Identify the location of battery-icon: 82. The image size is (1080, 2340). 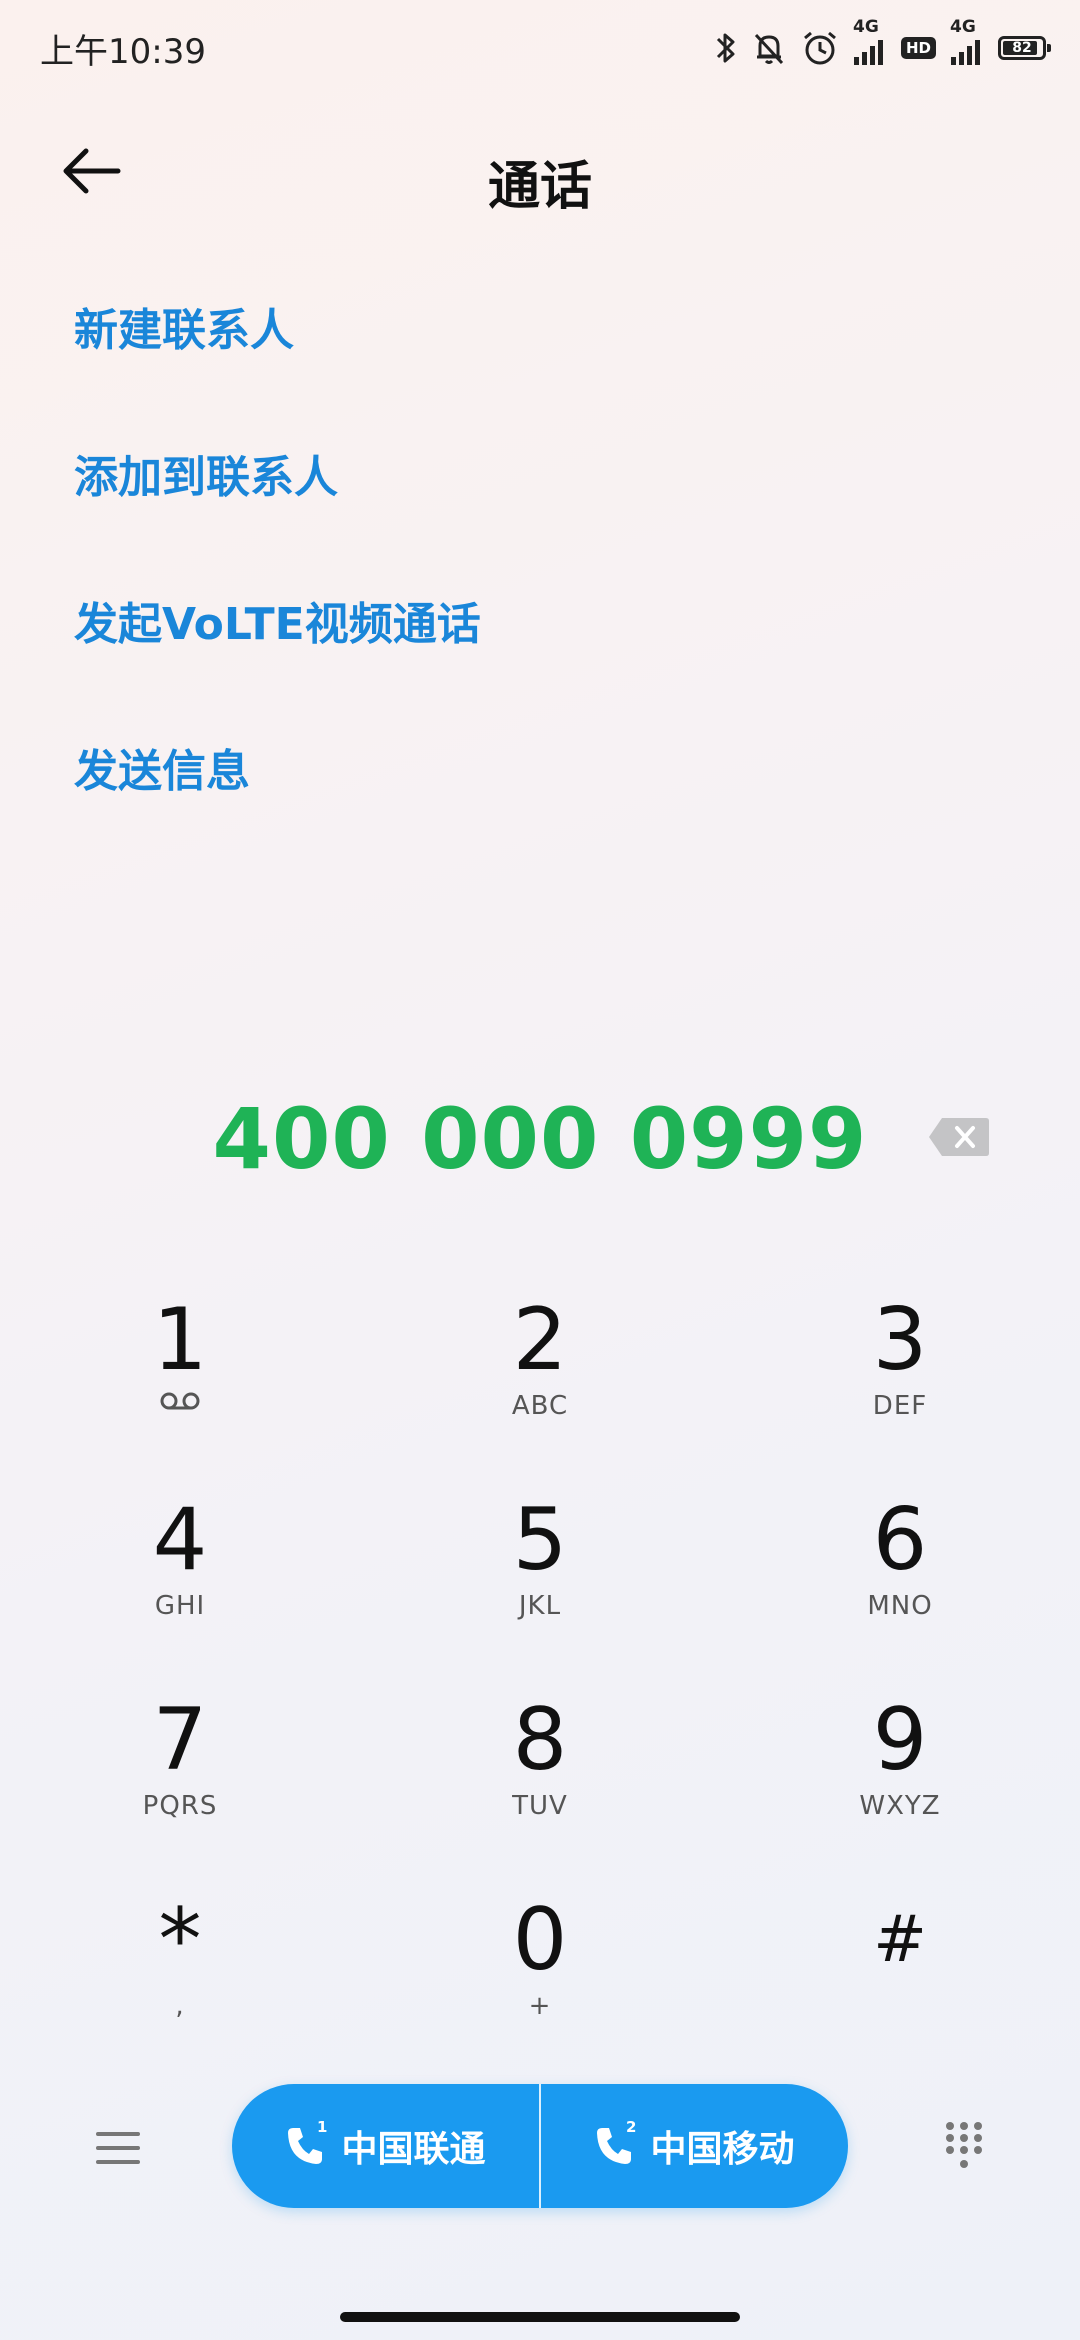
(1024, 48).